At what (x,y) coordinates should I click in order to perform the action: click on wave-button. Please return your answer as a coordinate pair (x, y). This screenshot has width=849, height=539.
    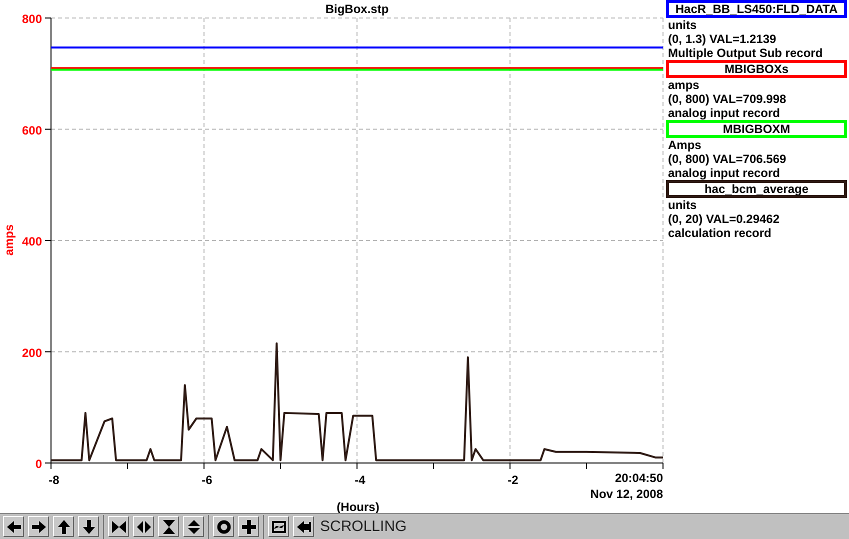
    Looking at the image, I should click on (278, 526).